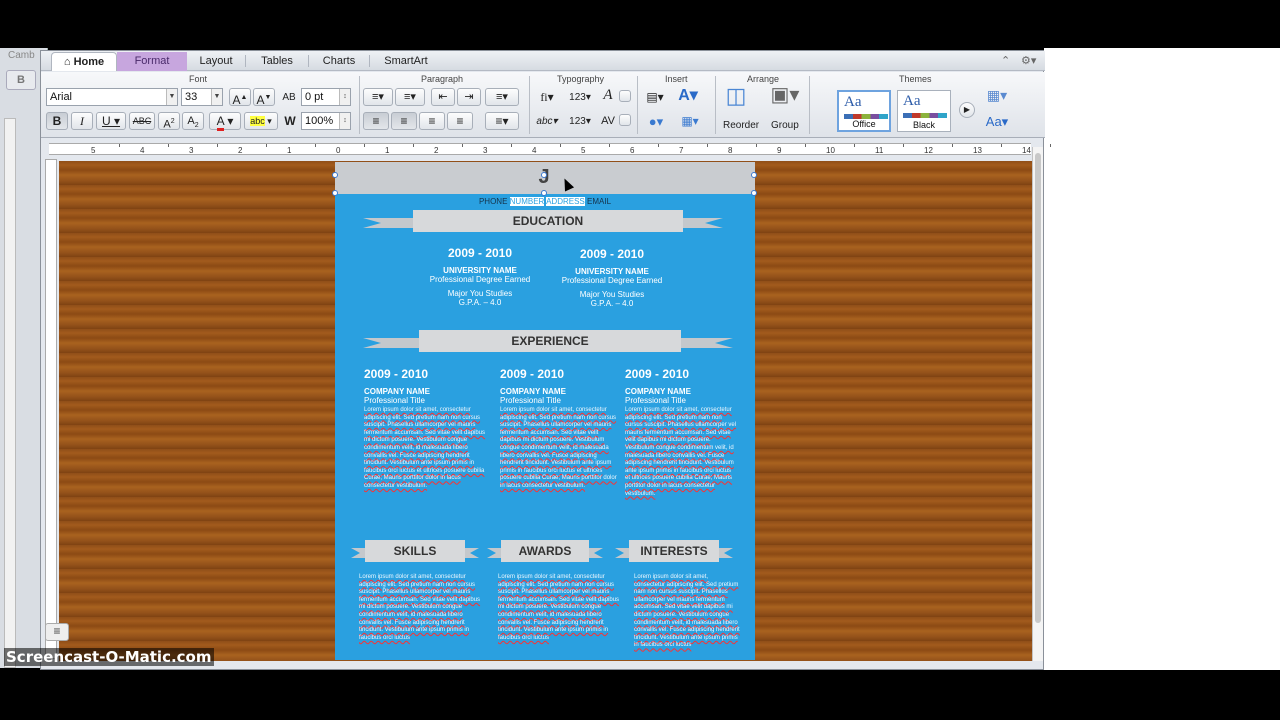 Image resolution: width=1280 pixels, height=720 pixels. I want to click on underline-button: U ▾, so click(111, 121).